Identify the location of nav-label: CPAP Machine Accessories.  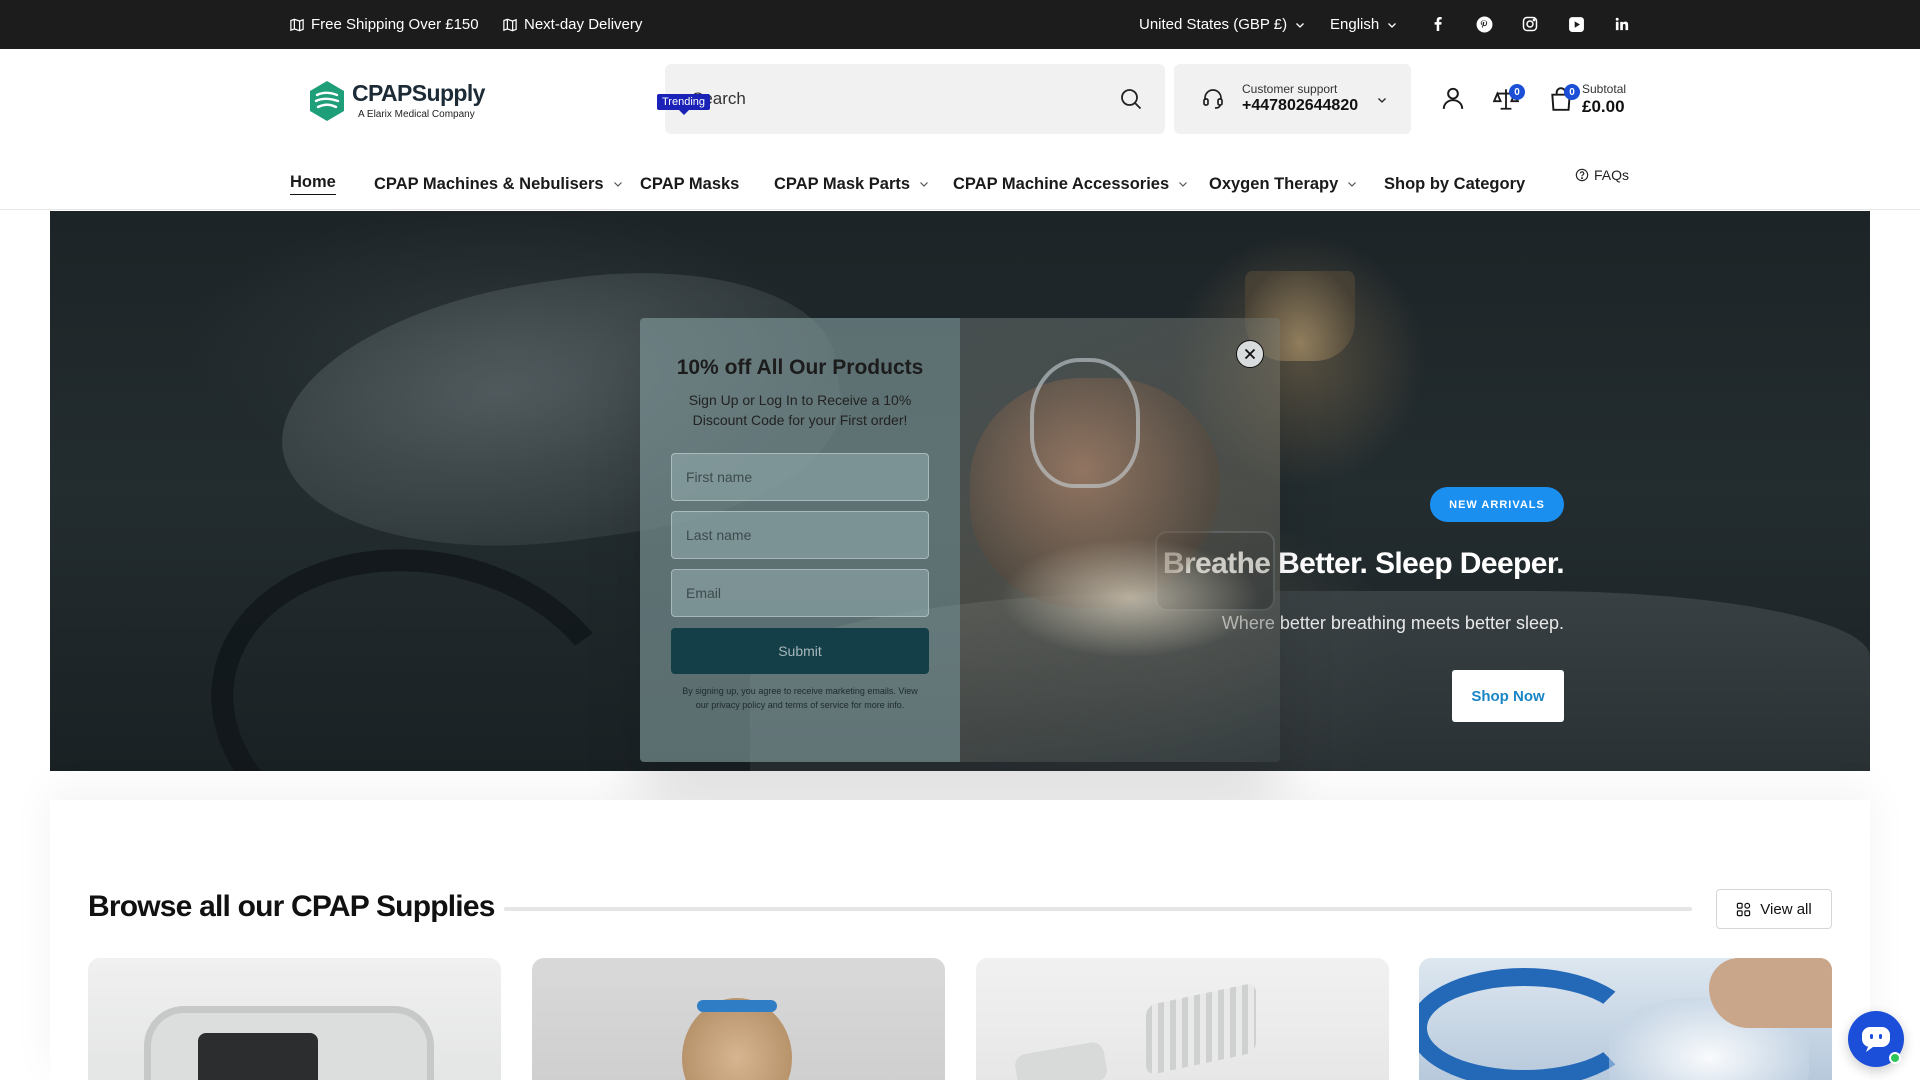
(1061, 183).